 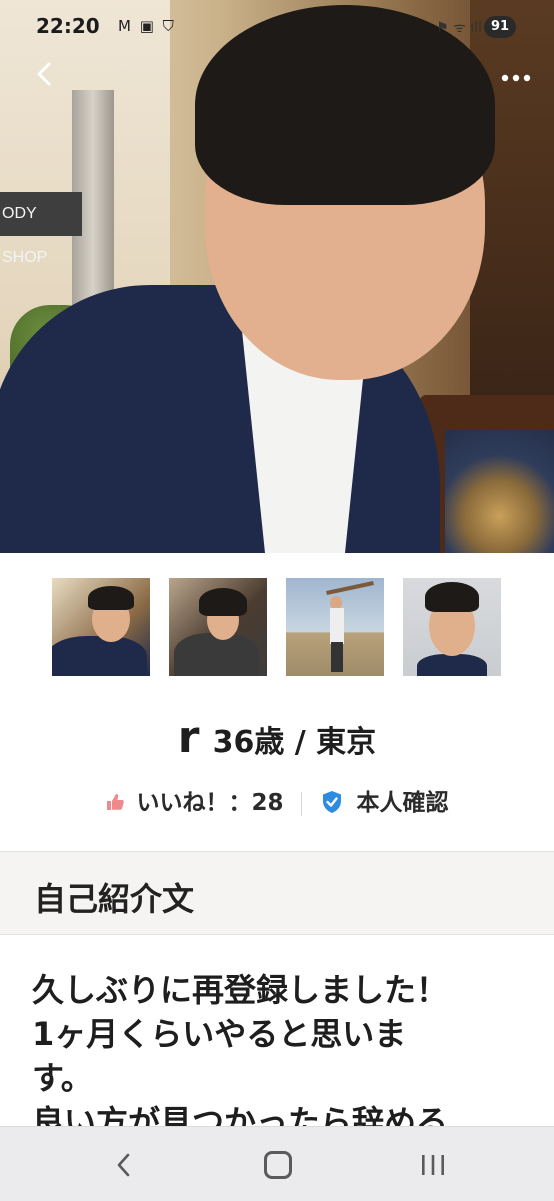 What do you see at coordinates (277, 893) in the screenshot?
I see `self-introduction-header: 自己紹介文` at bounding box center [277, 893].